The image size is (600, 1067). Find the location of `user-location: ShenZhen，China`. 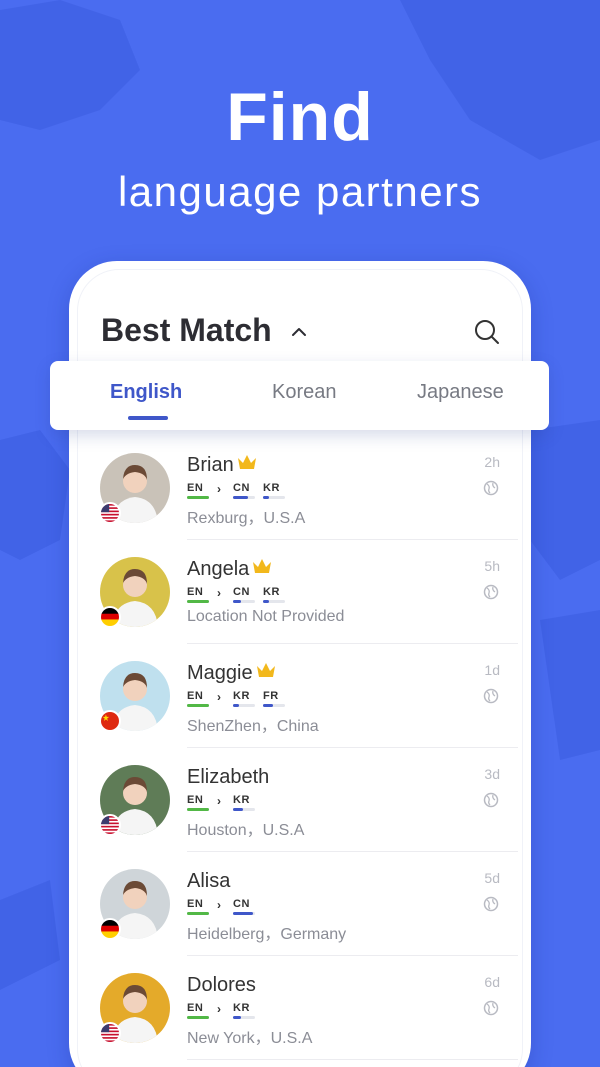

user-location: ShenZhen，China is located at coordinates (253, 726).